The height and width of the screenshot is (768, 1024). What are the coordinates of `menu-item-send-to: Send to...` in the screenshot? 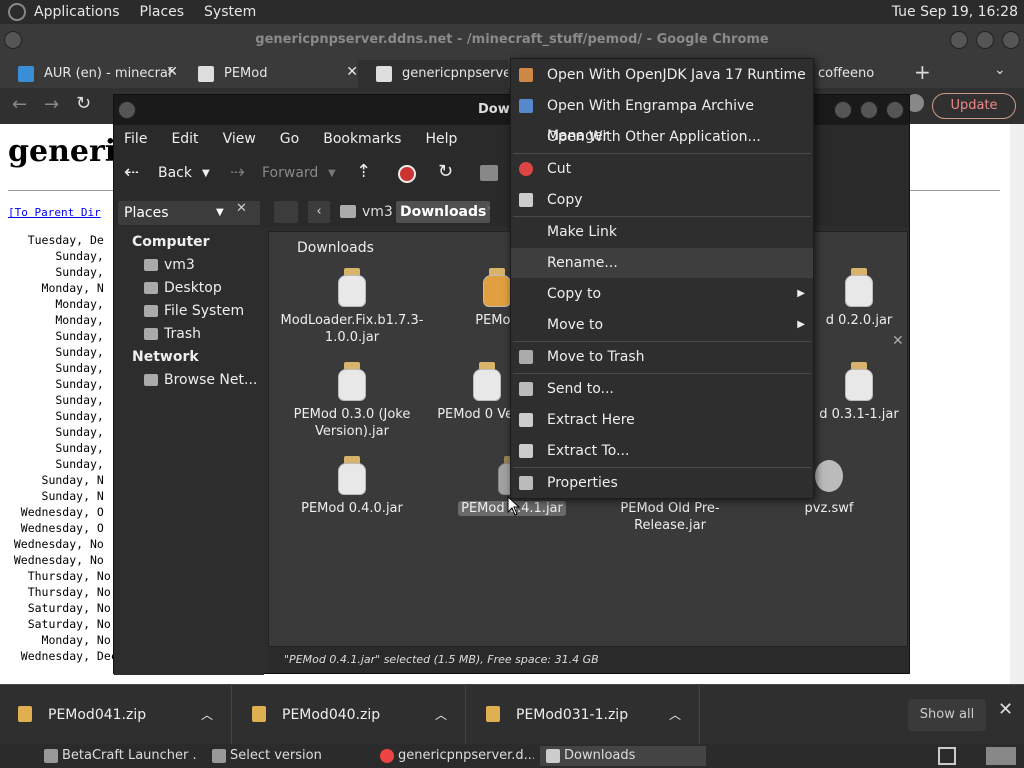 It's located at (662, 389).